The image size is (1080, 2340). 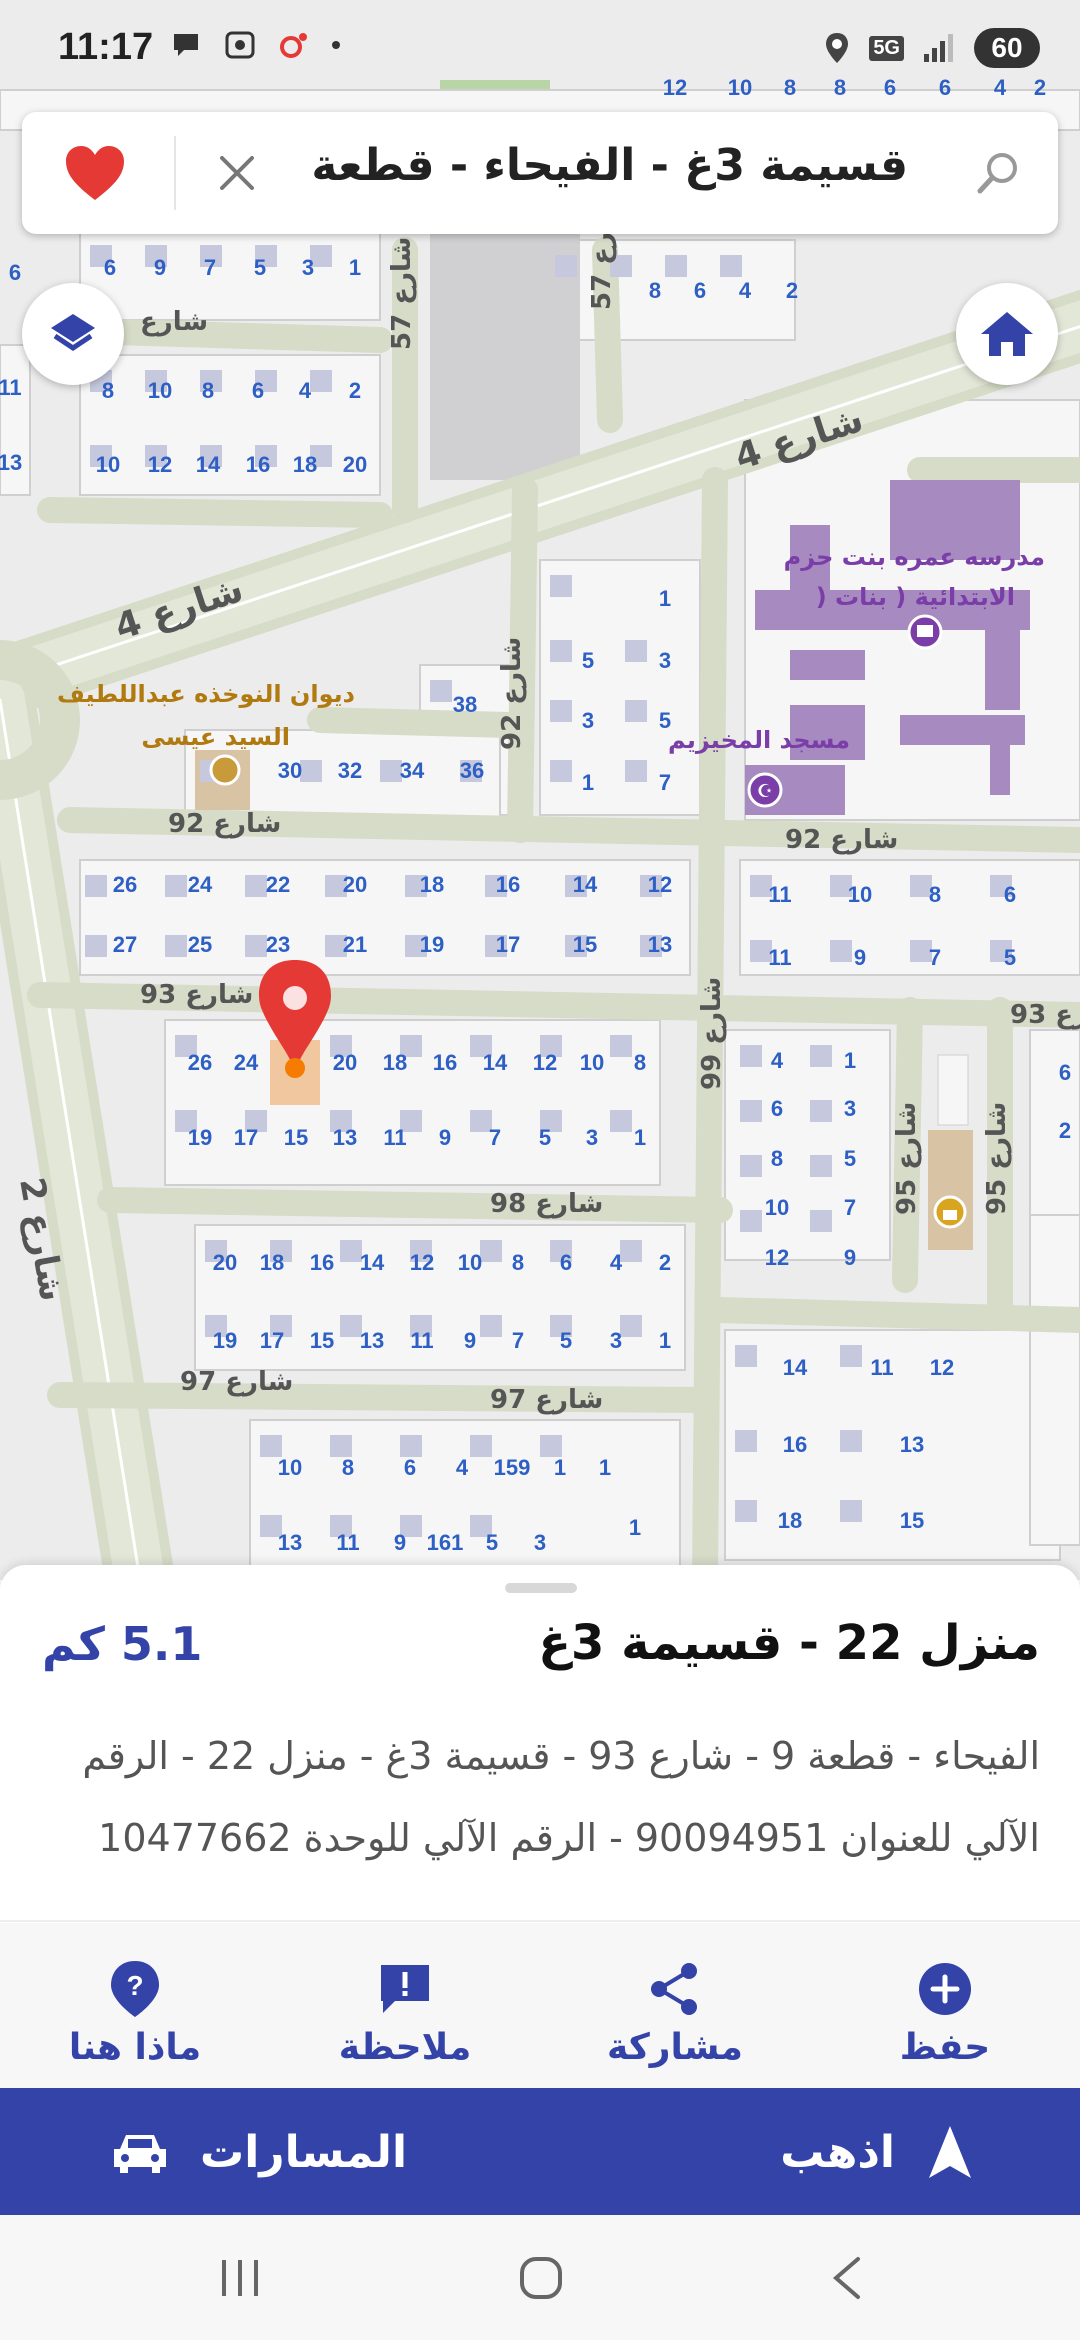 I want to click on action-row: حفظ مشاركة ملاحظة ? ماذا هنا, so click(x=540, y=2005).